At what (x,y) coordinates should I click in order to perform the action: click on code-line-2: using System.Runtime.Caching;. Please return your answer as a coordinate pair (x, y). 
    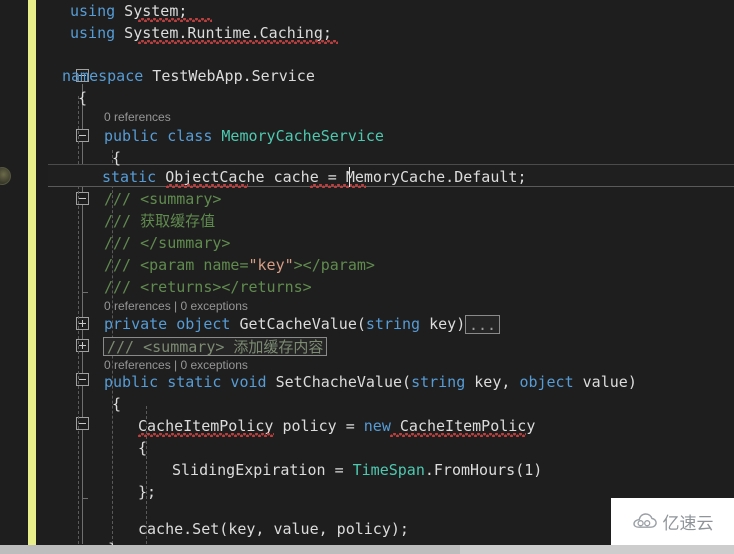
    Looking at the image, I should click on (201, 33).